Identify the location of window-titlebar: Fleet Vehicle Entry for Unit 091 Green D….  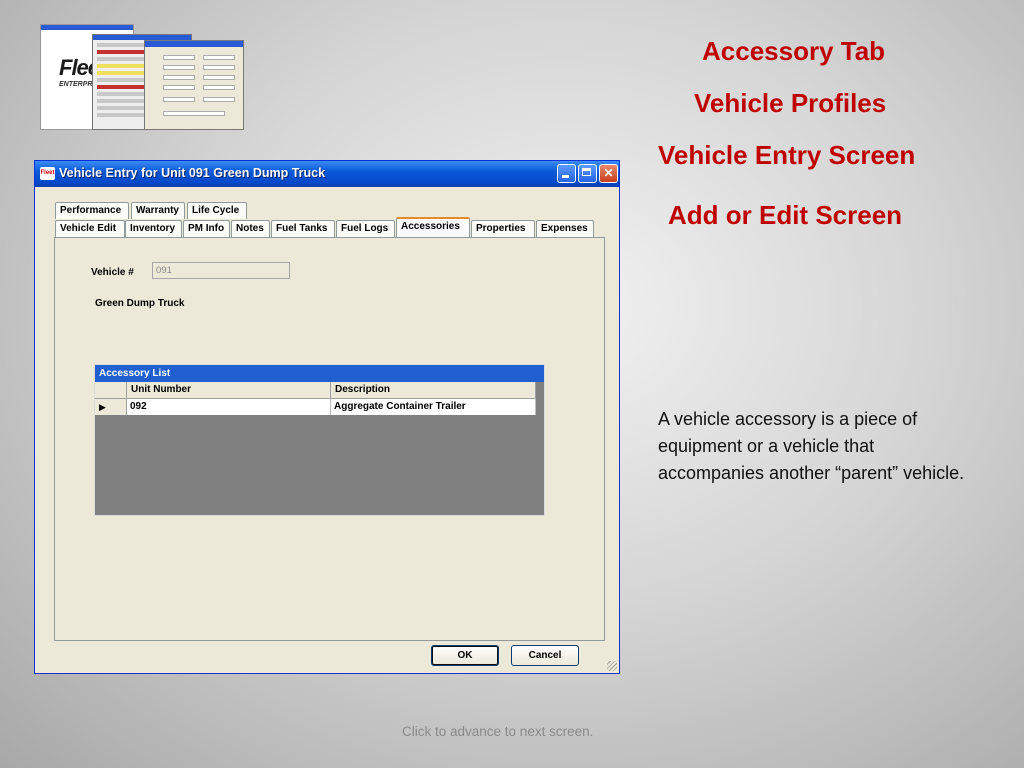
(327, 174).